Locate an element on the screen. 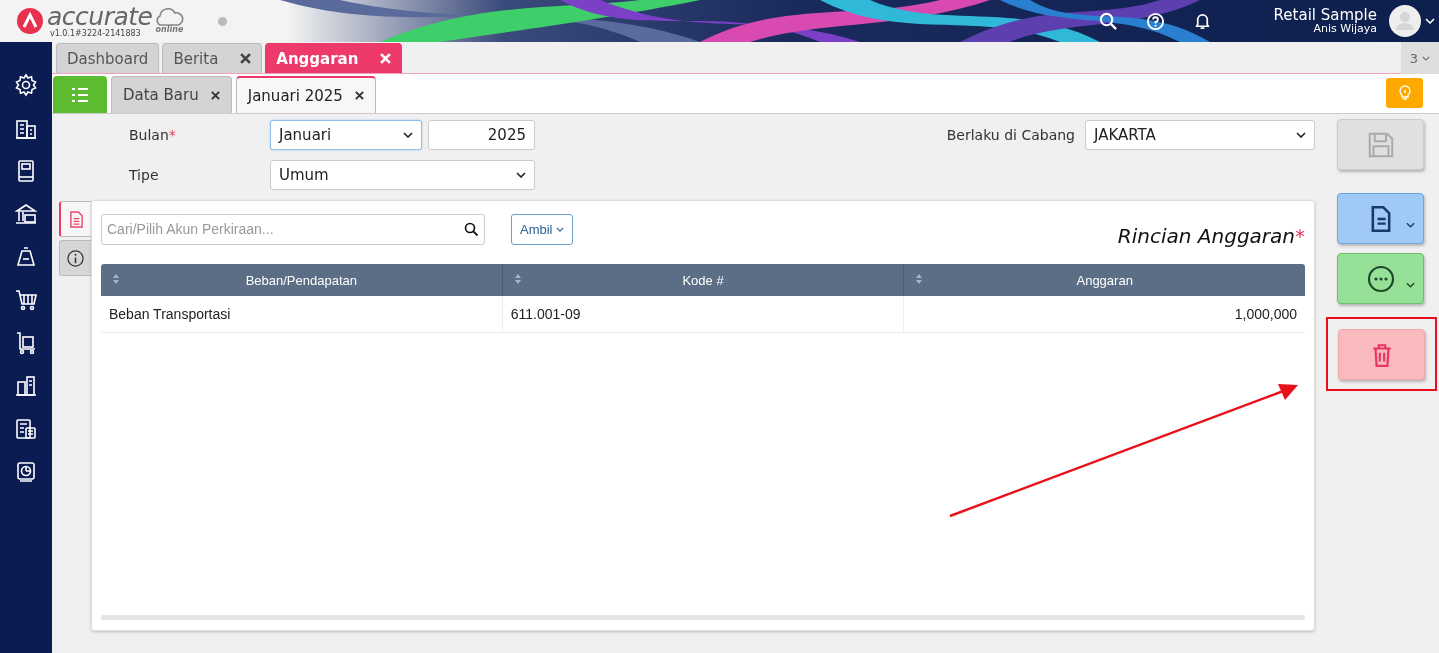  tax-icon is located at coordinates (26, 429).